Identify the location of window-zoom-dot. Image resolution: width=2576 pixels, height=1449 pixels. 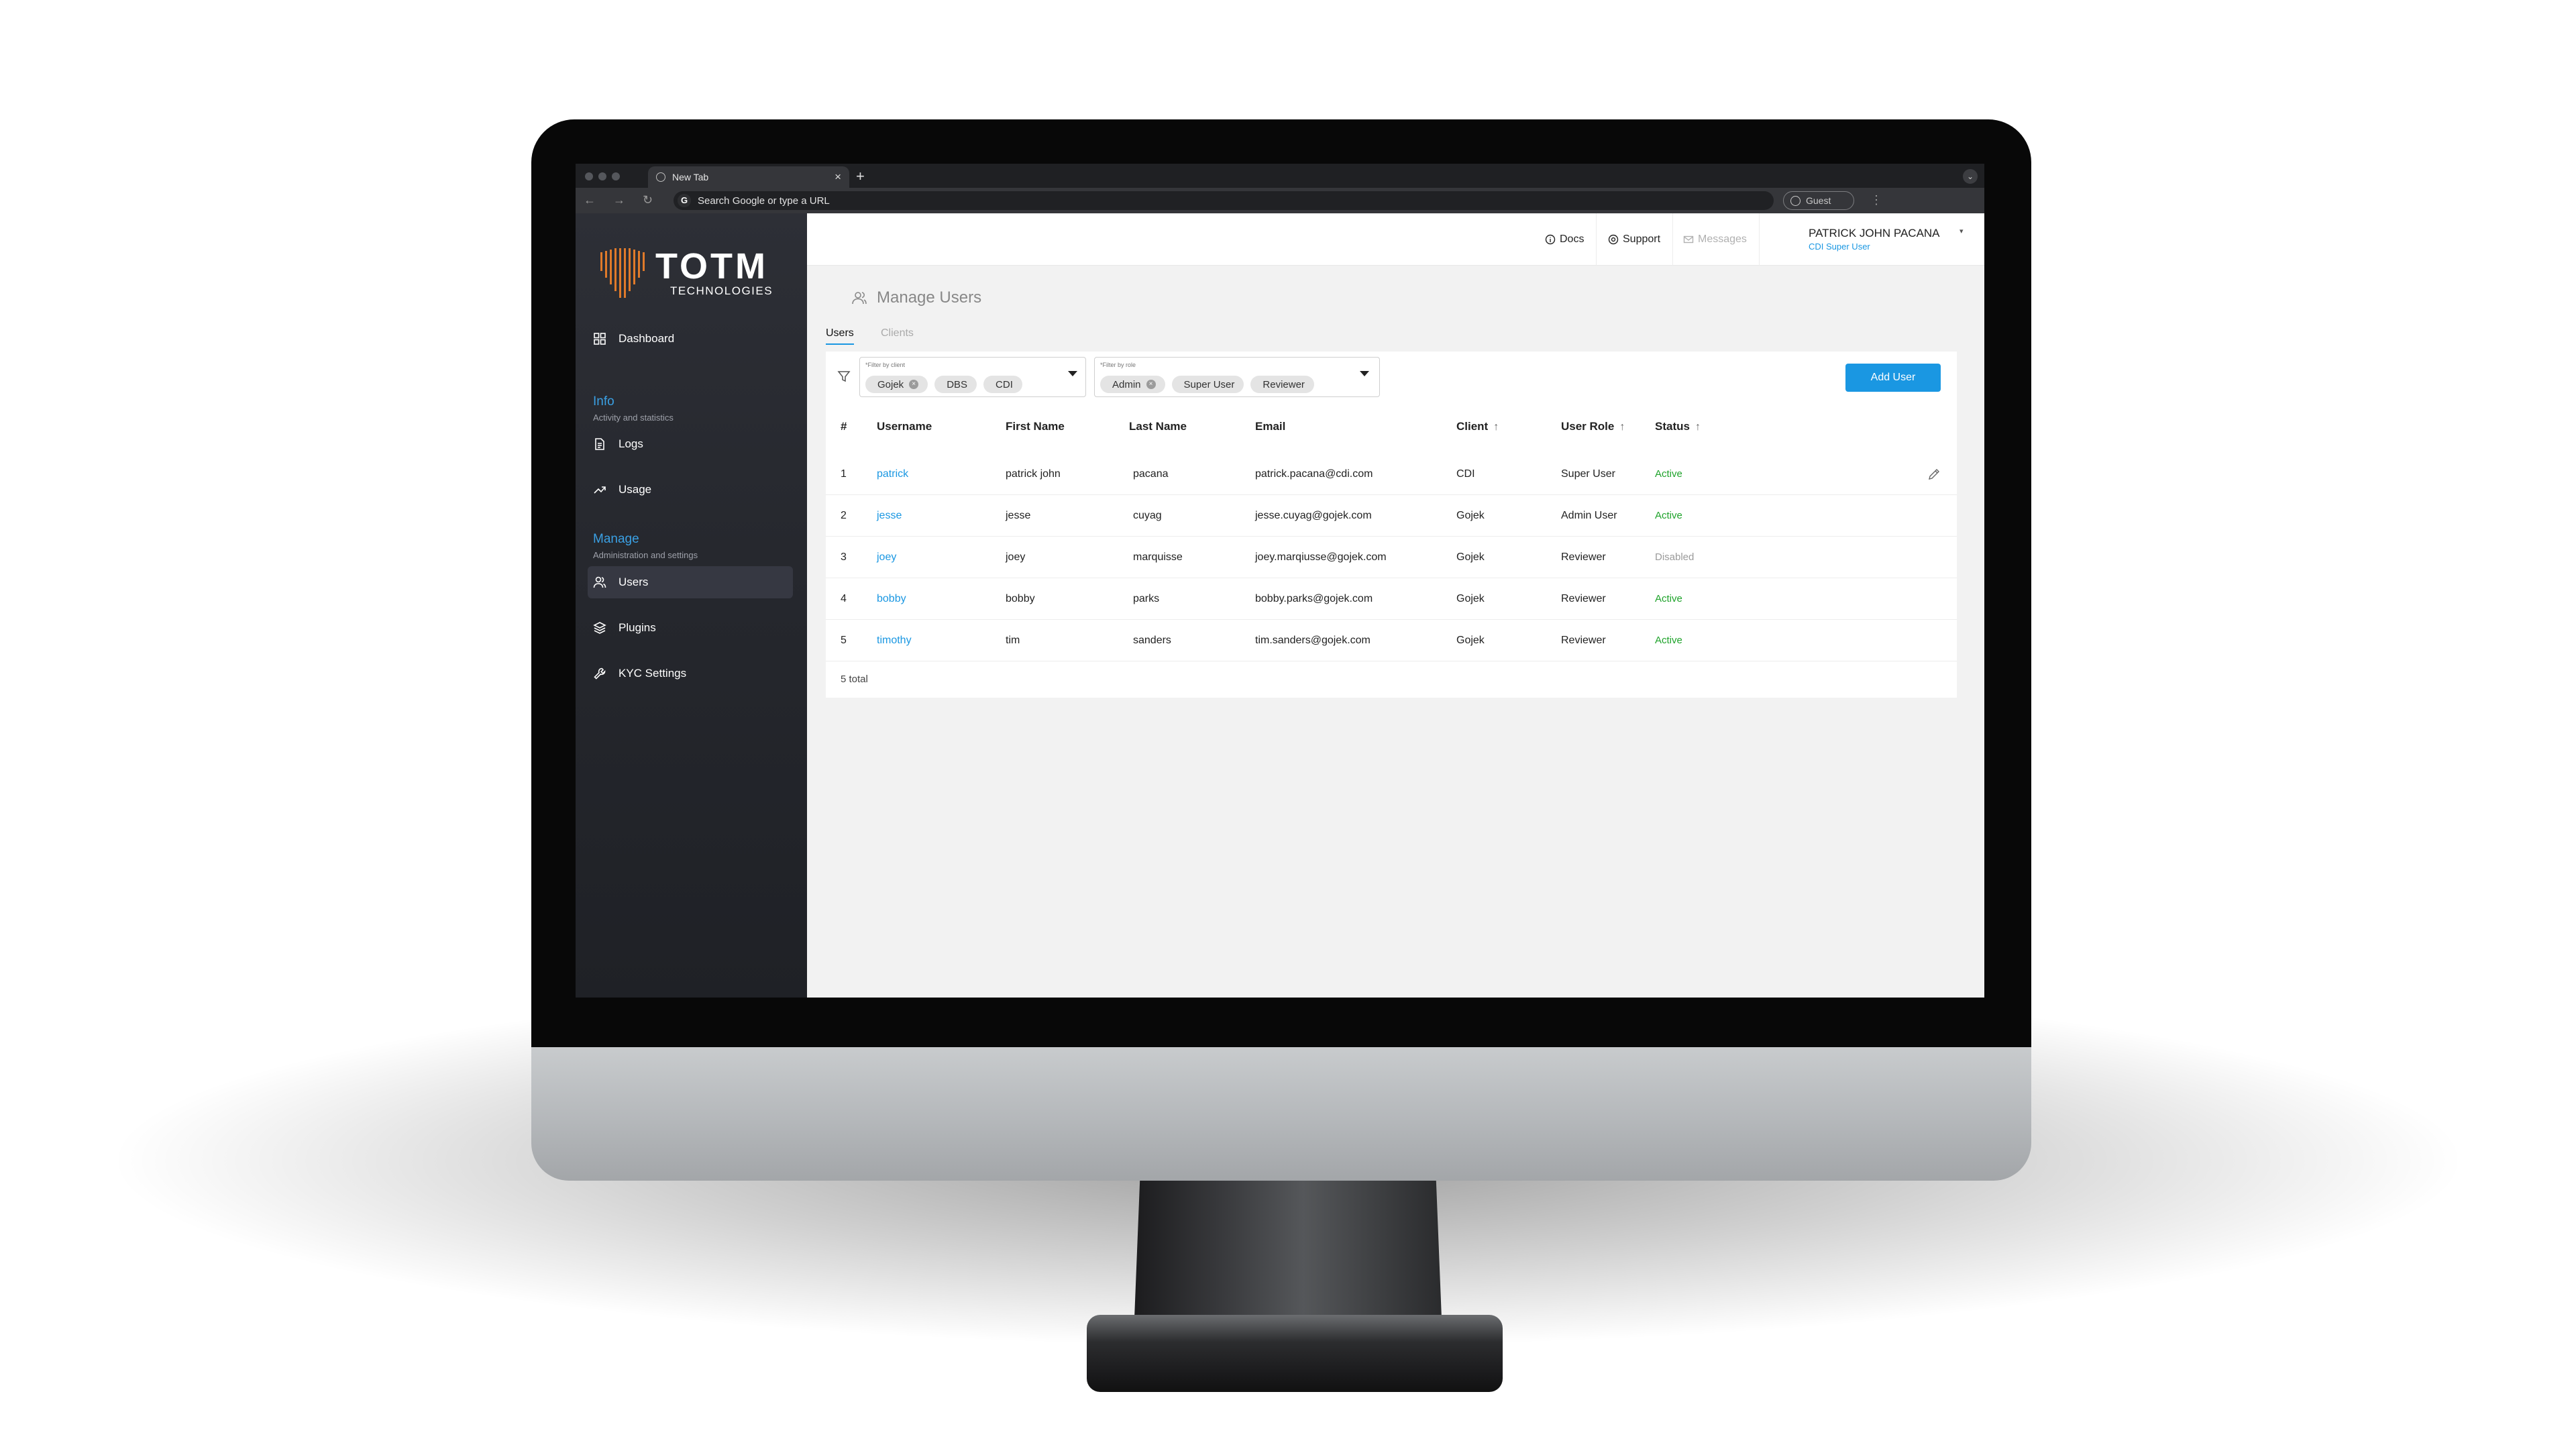
(616, 176).